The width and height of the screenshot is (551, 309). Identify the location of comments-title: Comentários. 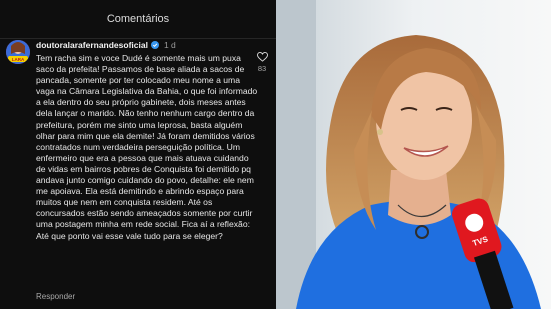
(138, 19).